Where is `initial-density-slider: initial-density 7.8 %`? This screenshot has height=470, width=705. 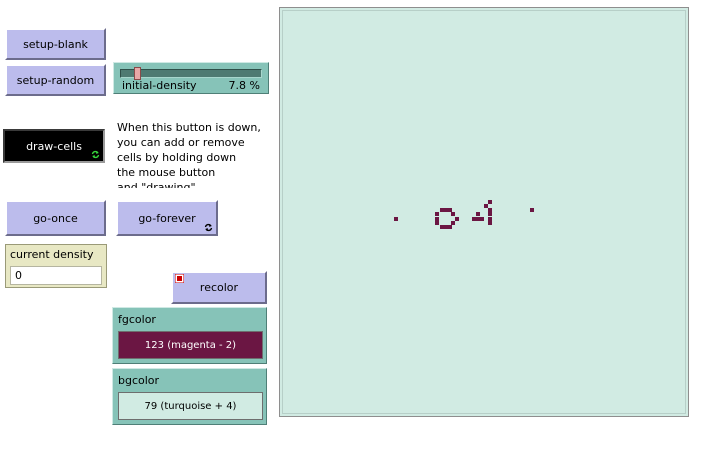
initial-density-slider: initial-density 7.8 % is located at coordinates (191, 78).